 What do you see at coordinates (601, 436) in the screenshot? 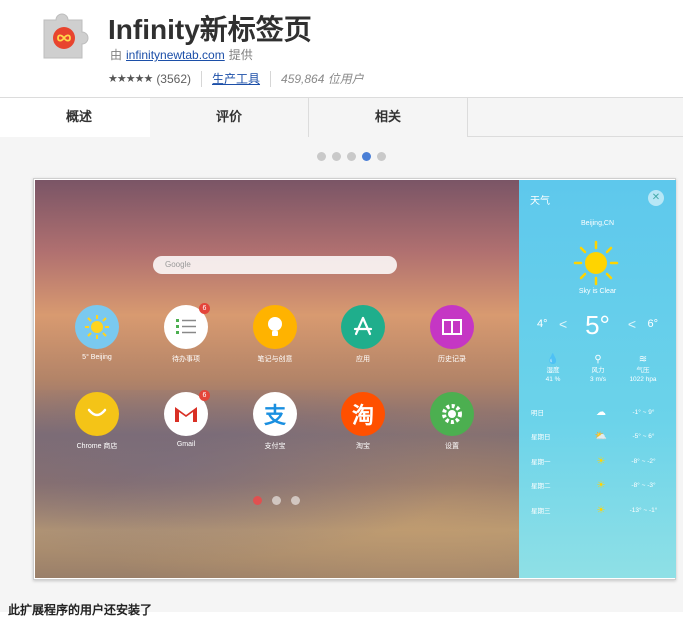
I see `cloud-sun-icon: ⛅` at bounding box center [601, 436].